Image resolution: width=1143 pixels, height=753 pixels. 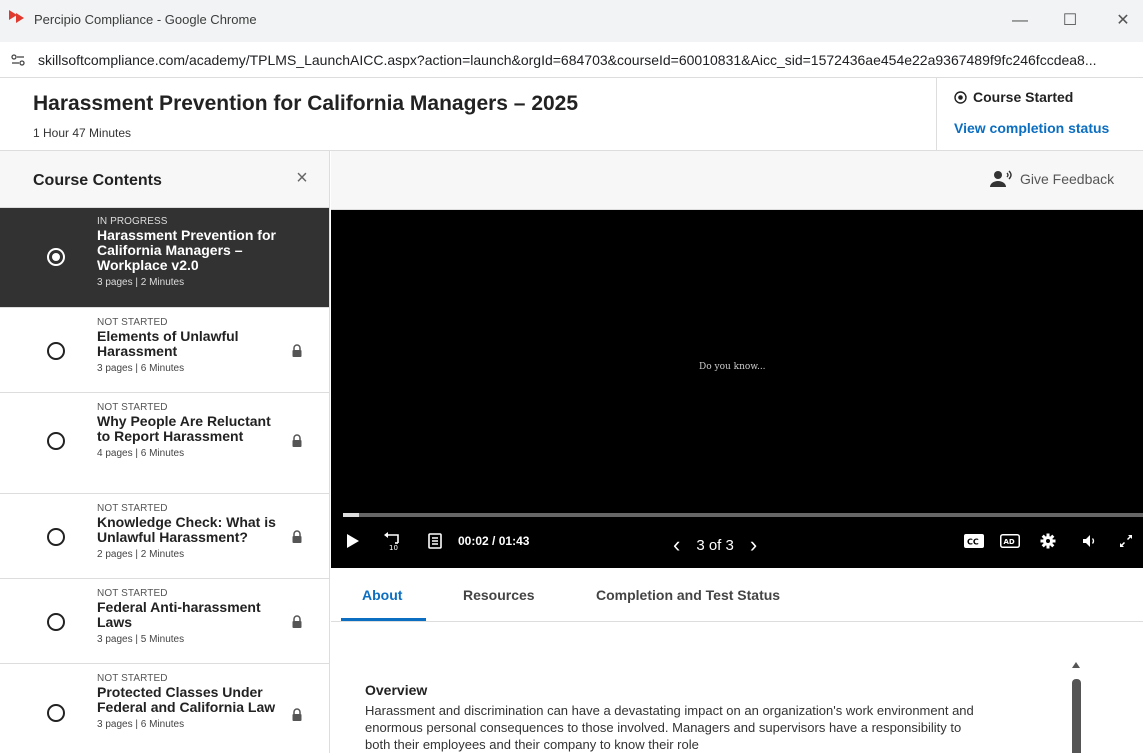 What do you see at coordinates (168, 343) in the screenshot?
I see `item-name: Elements of Unlawful Harassment` at bounding box center [168, 343].